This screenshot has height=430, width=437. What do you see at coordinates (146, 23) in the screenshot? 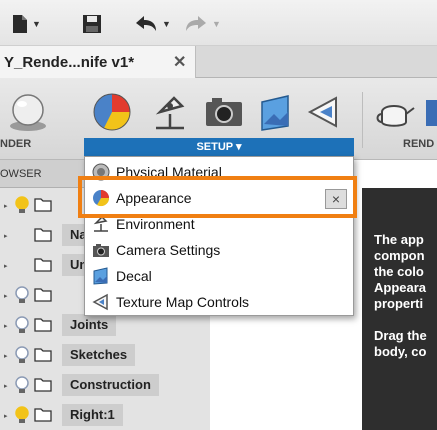
I see `undo-icon` at bounding box center [146, 23].